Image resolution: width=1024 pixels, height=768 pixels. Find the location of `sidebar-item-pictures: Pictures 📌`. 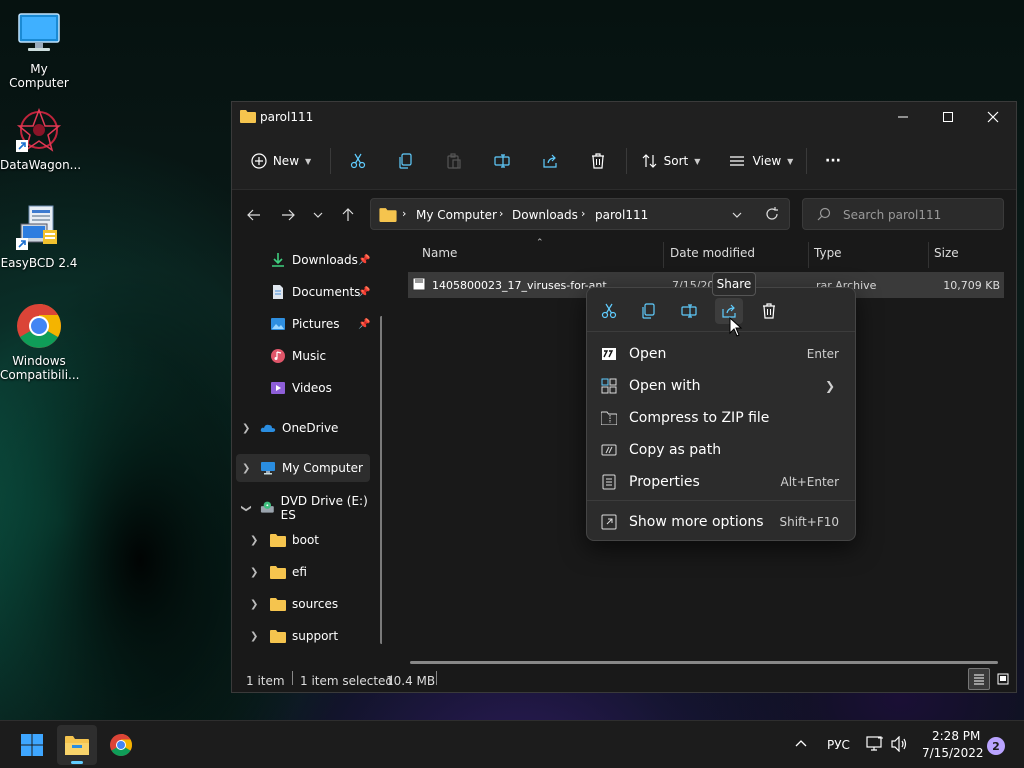

sidebar-item-pictures: Pictures 📌 is located at coordinates (305, 324).